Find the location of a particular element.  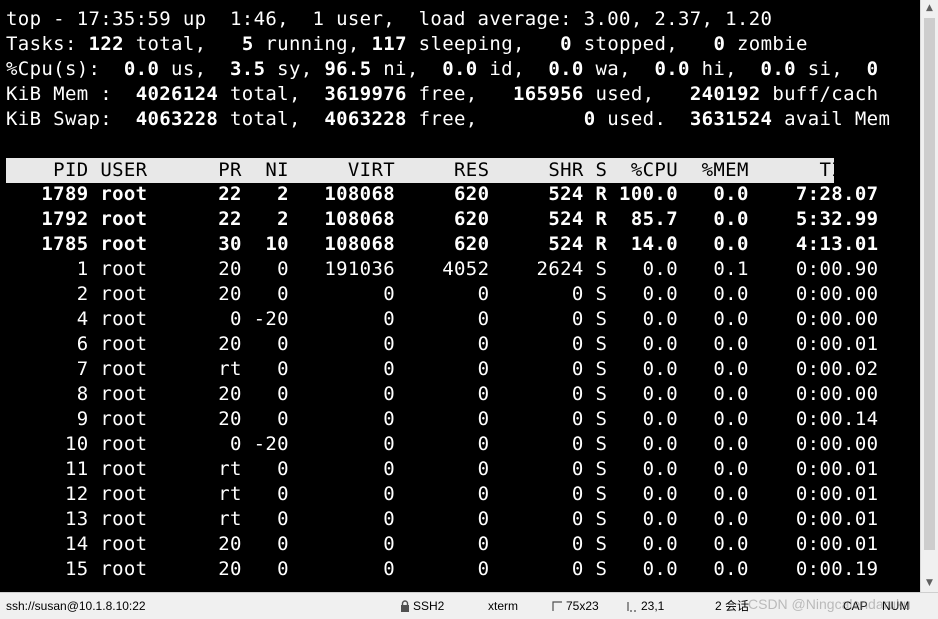

cell-pid: 1 is located at coordinates (47, 269).